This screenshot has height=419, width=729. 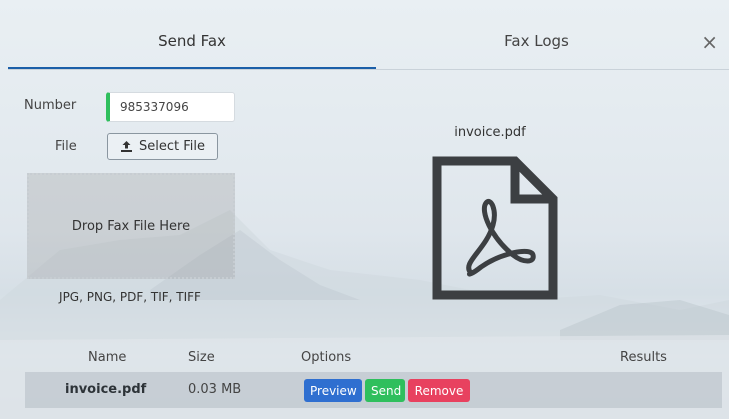 What do you see at coordinates (172, 146) in the screenshot?
I see `select-file-label: Select File` at bounding box center [172, 146].